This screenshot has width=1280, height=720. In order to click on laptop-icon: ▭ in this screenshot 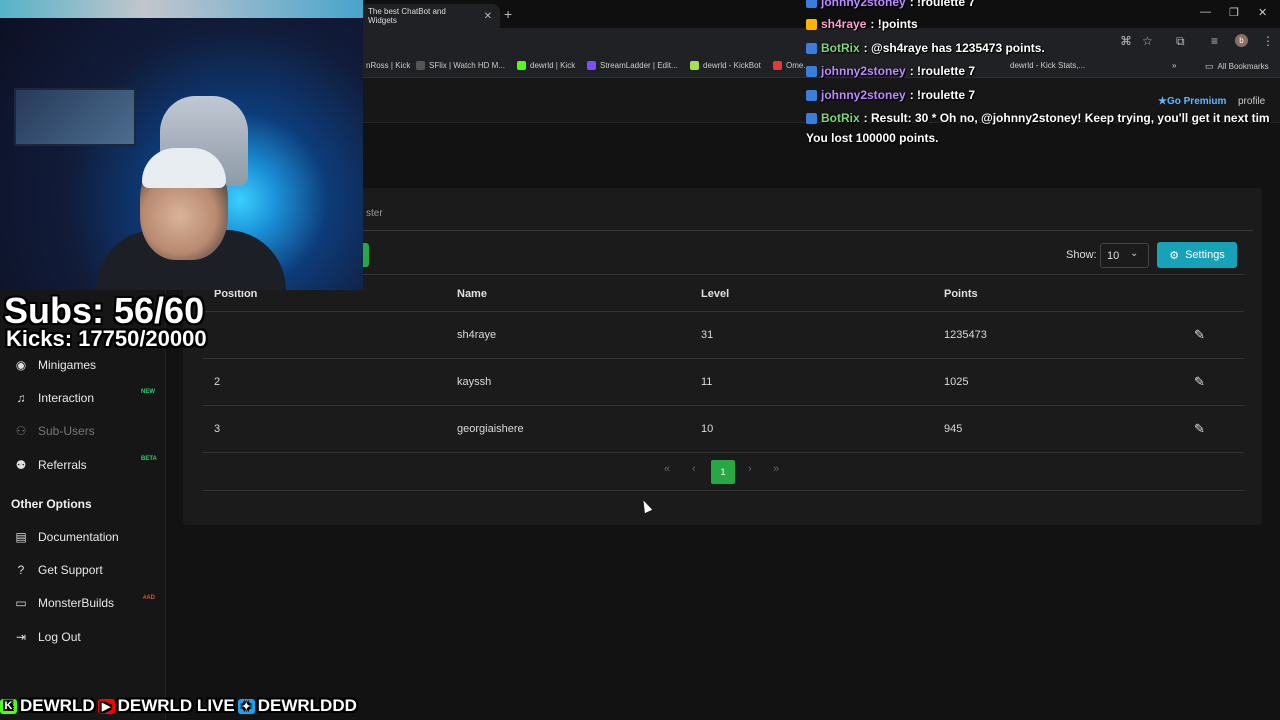, I will do `click(21, 603)`.